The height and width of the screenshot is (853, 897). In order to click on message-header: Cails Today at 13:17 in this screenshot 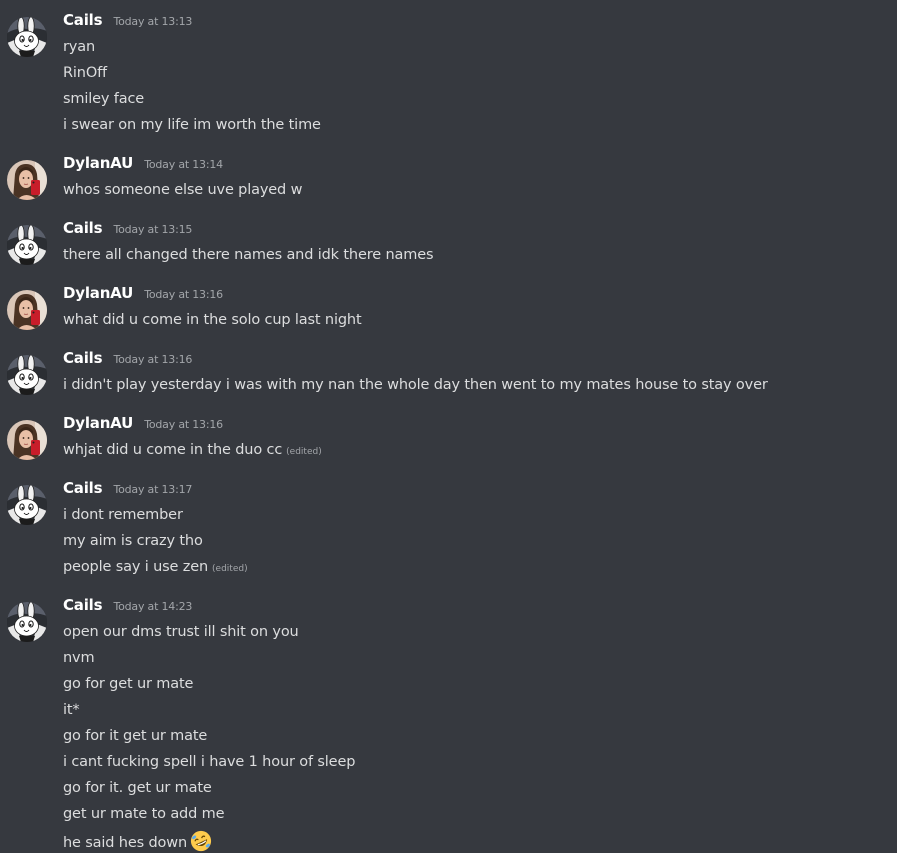, I will do `click(127, 488)`.